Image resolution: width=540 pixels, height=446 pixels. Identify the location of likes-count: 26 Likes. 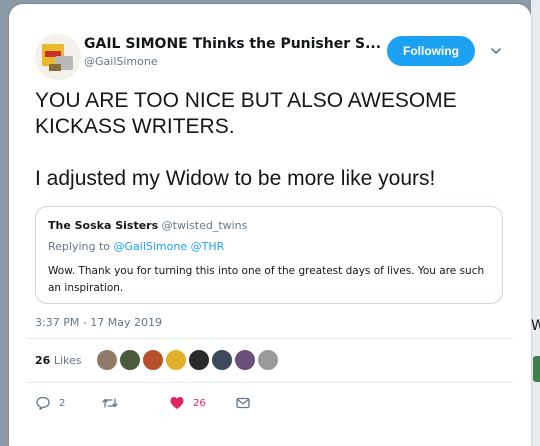
(58, 360).